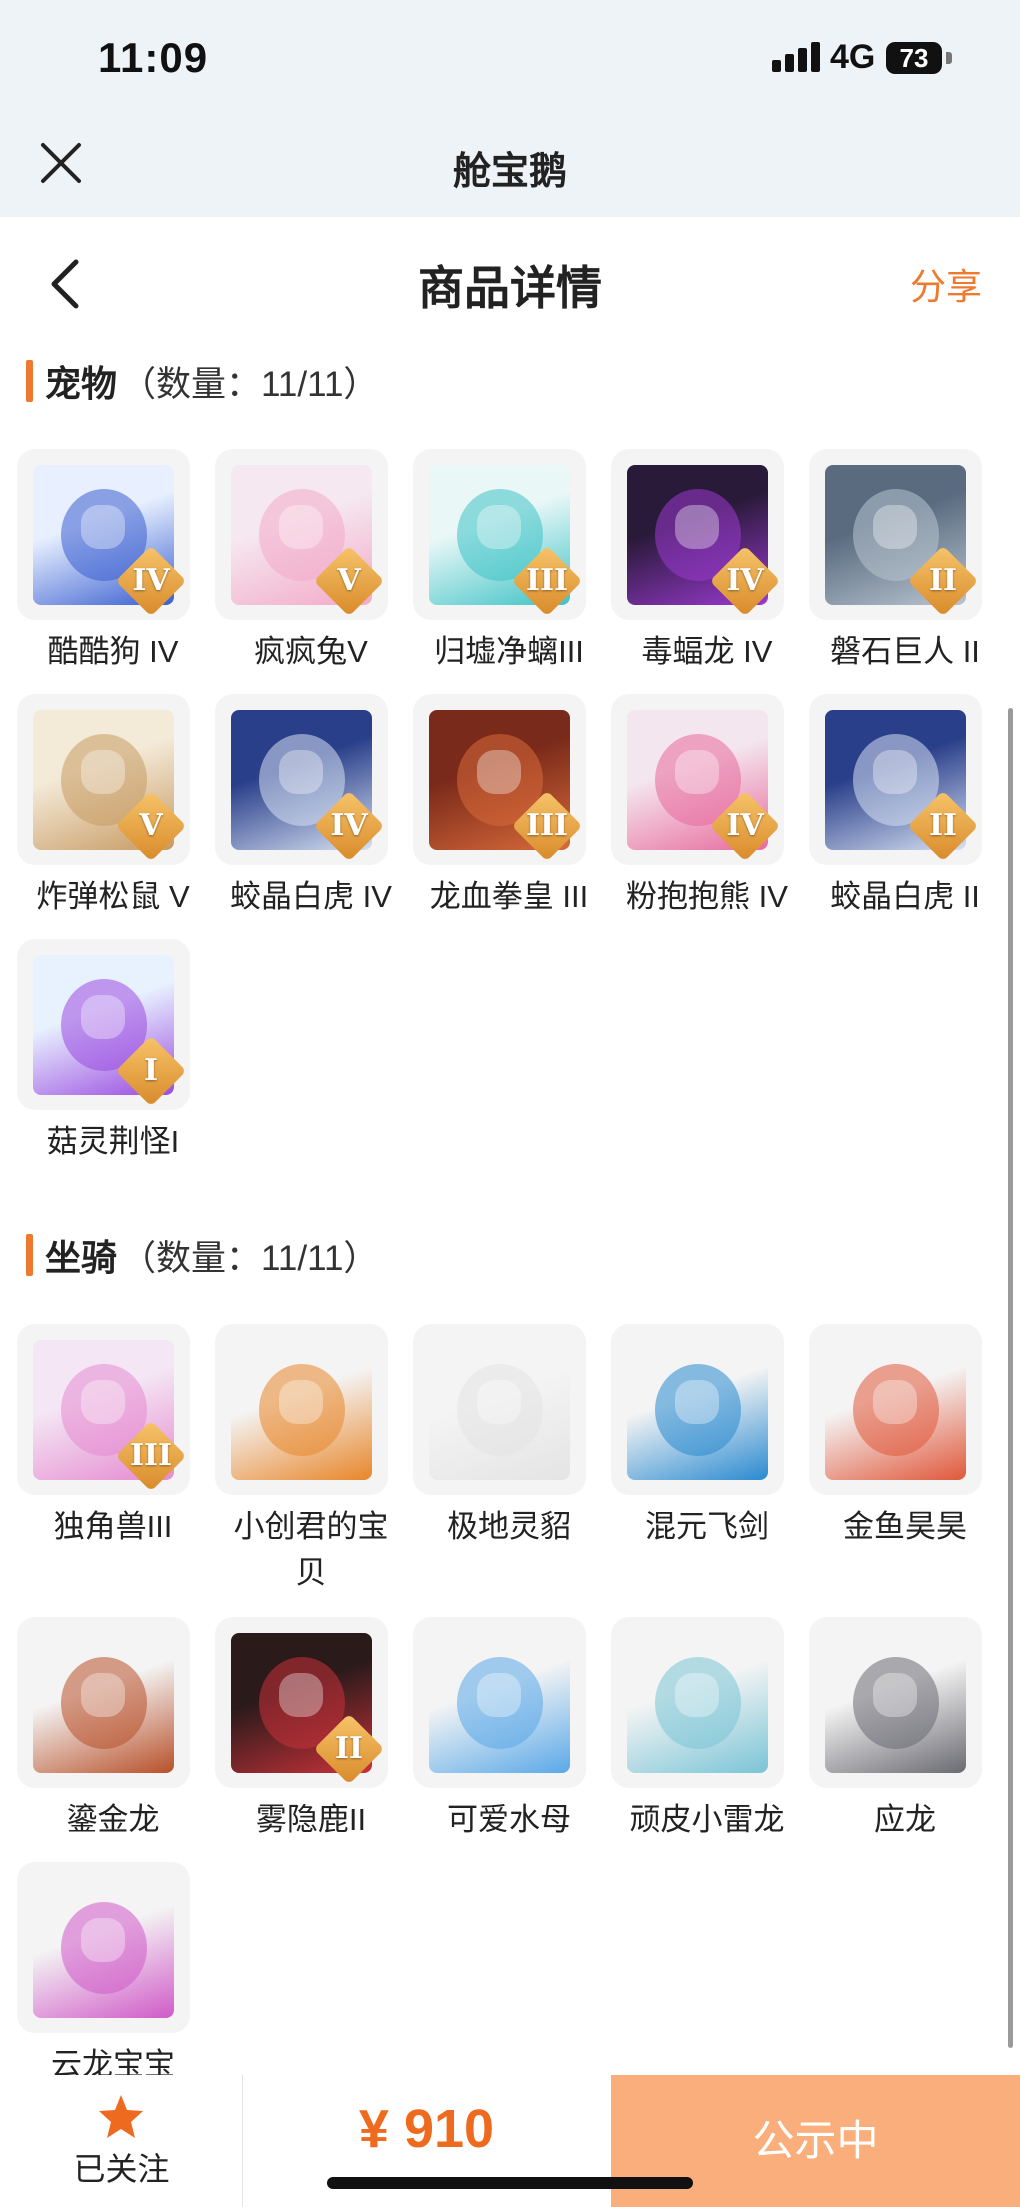 This screenshot has height=2207, width=1020. What do you see at coordinates (113, 651) in the screenshot?
I see `item-name: 酷酷狗 IV` at bounding box center [113, 651].